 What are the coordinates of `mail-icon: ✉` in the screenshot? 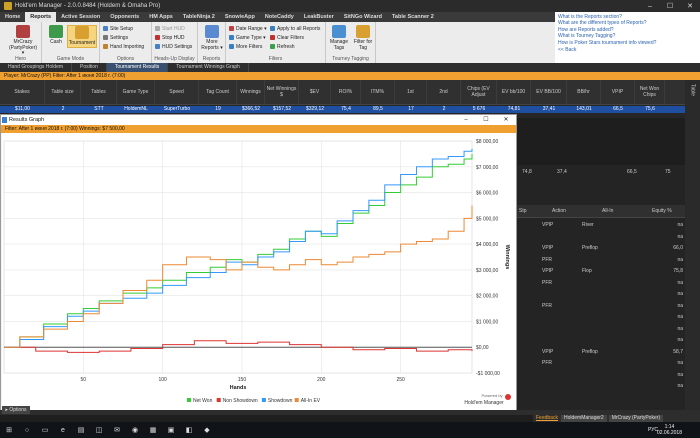 It's located at (117, 430).